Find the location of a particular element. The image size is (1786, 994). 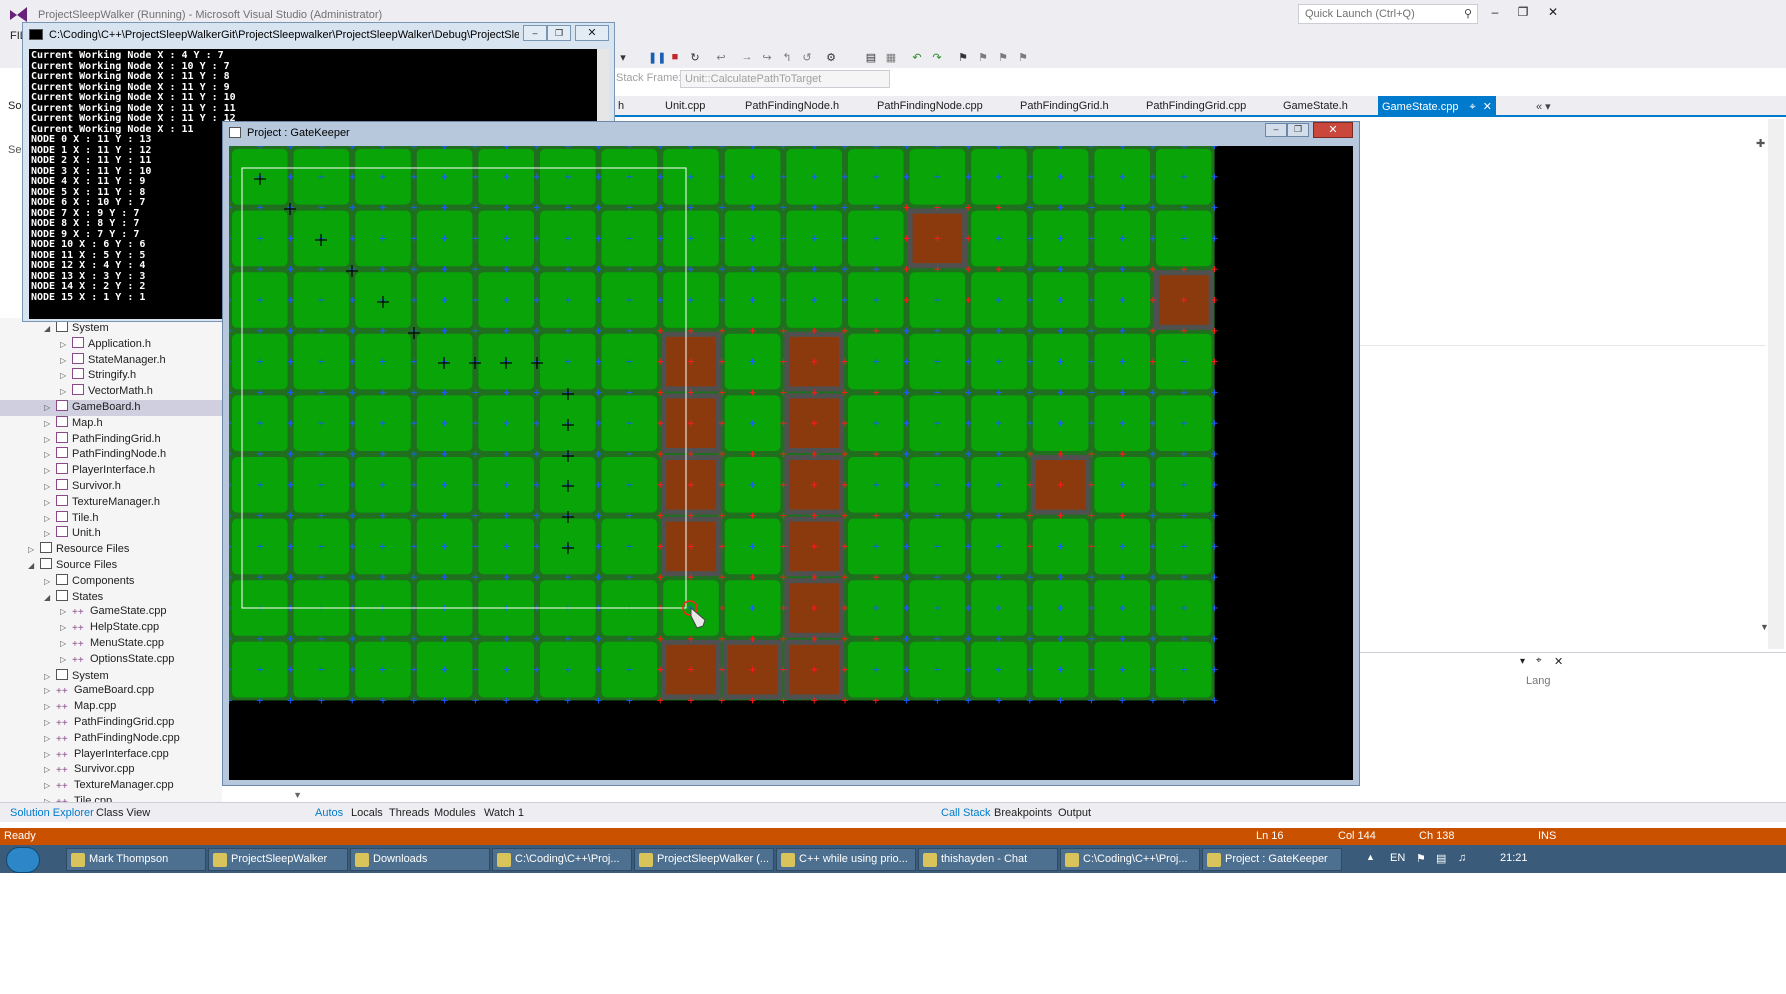

tree-item: ▷ Map.h is located at coordinates (111, 423).